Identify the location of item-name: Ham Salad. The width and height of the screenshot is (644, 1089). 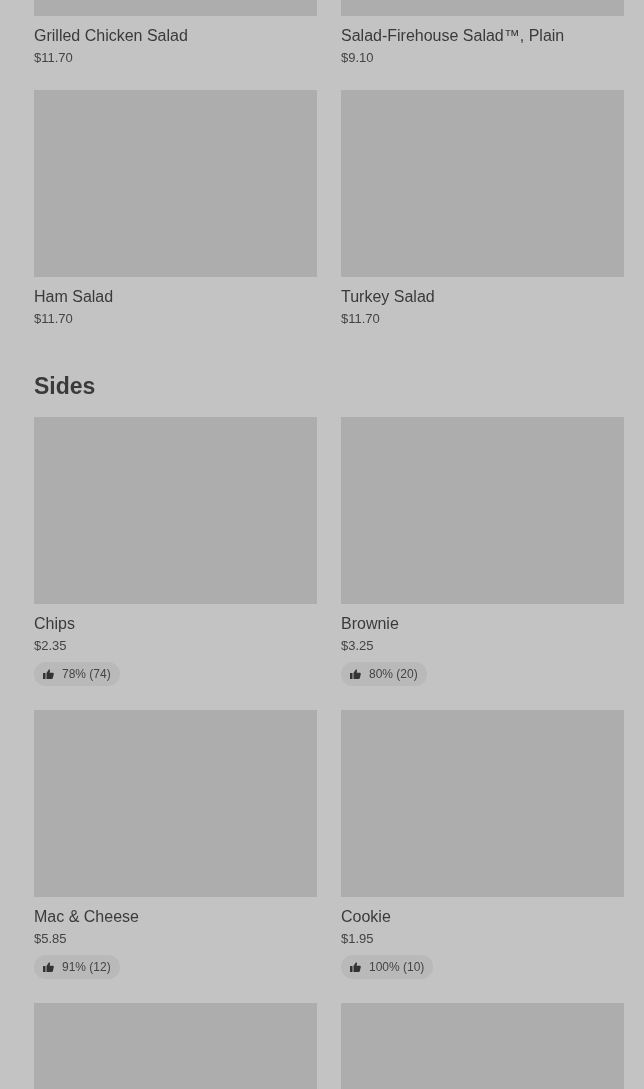
(74, 297).